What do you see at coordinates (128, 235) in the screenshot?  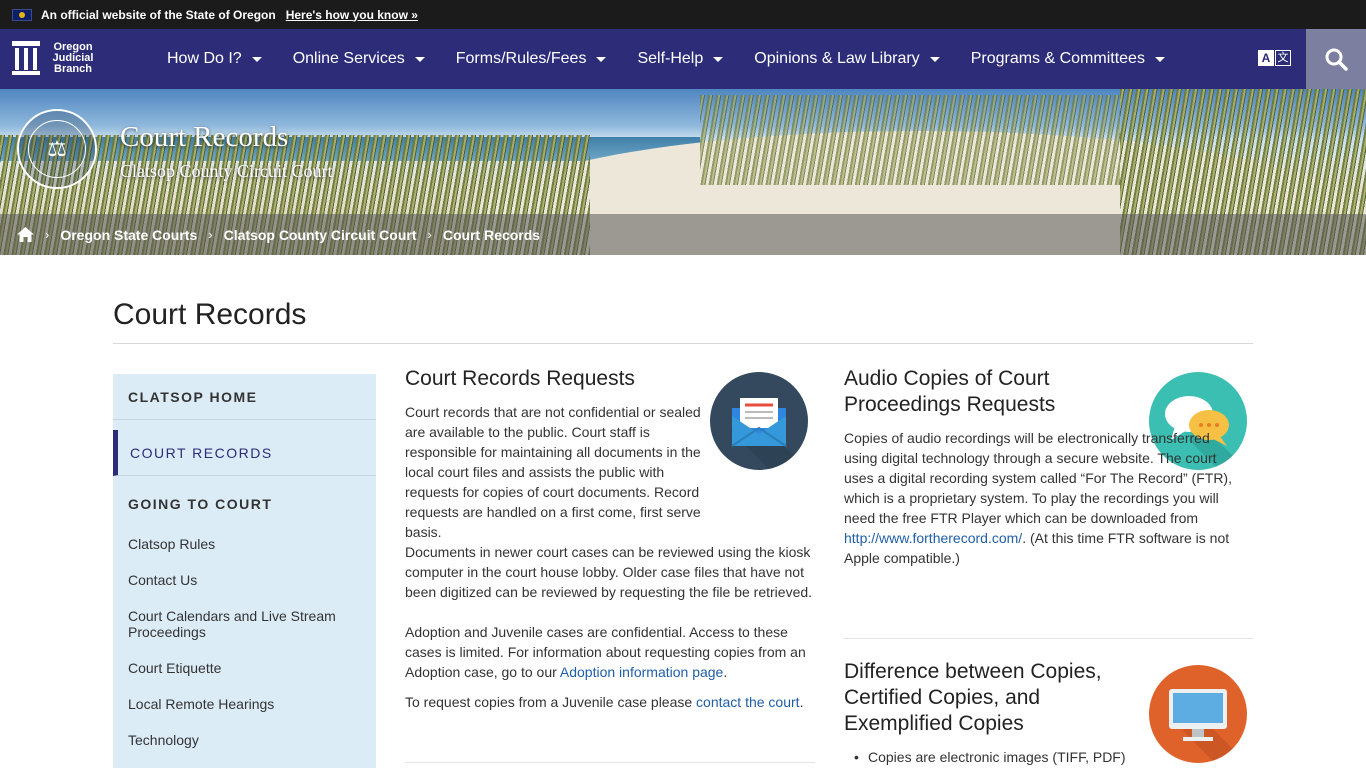 I see `breadcrumb-oregon-state-courts: Oregon State Courts` at bounding box center [128, 235].